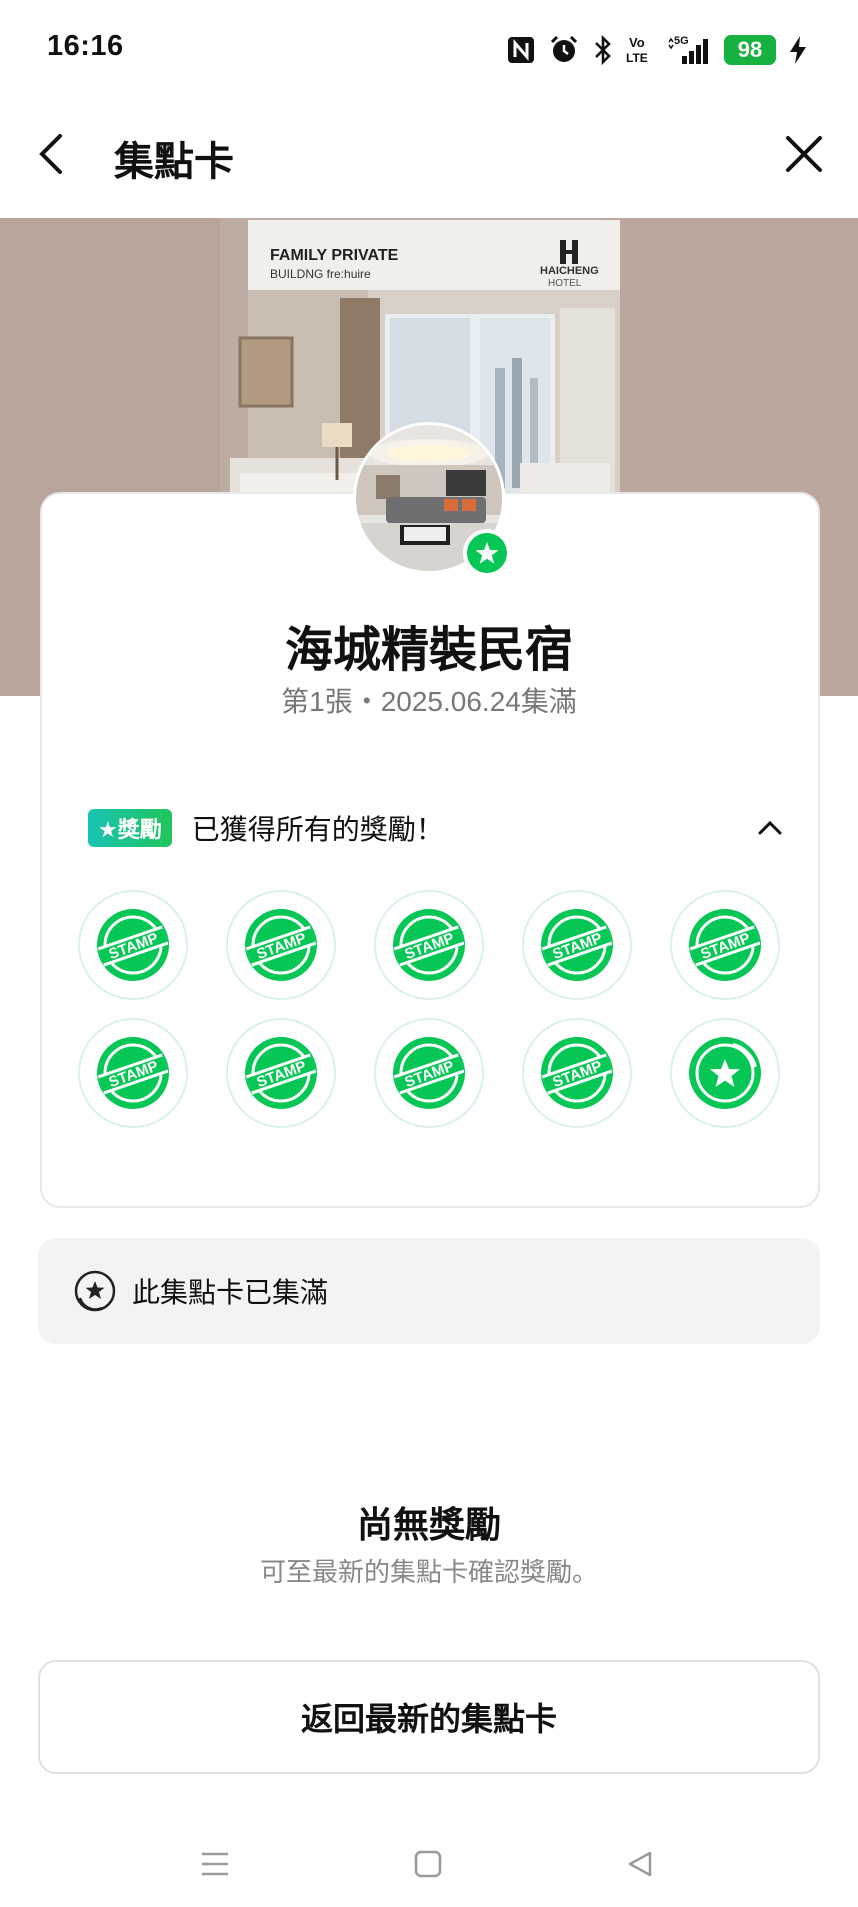  Describe the element at coordinates (317, 829) in the screenshot. I see `reward-text: 已獲得所有的獎勵！` at that location.